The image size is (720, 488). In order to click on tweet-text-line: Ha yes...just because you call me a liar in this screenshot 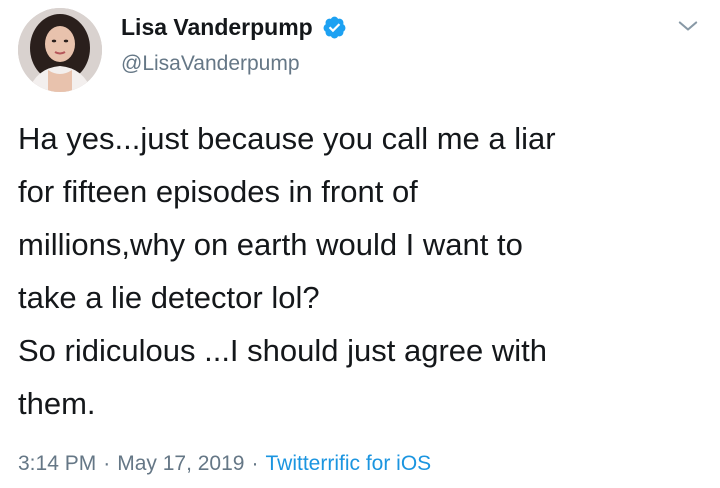, I will do `click(287, 138)`.